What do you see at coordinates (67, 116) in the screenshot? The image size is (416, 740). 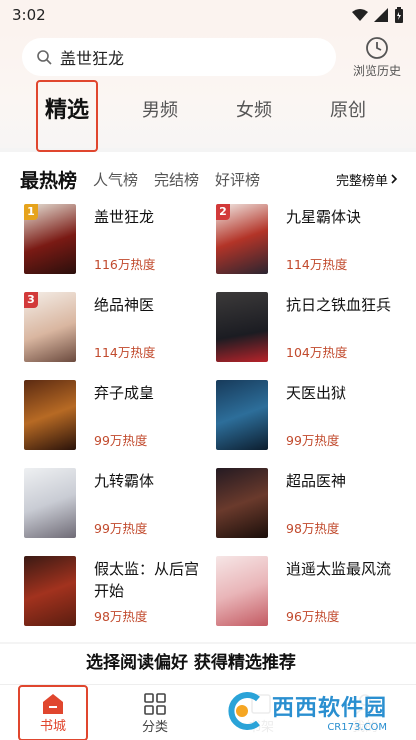 I see `tab-featured: 精选` at bounding box center [67, 116].